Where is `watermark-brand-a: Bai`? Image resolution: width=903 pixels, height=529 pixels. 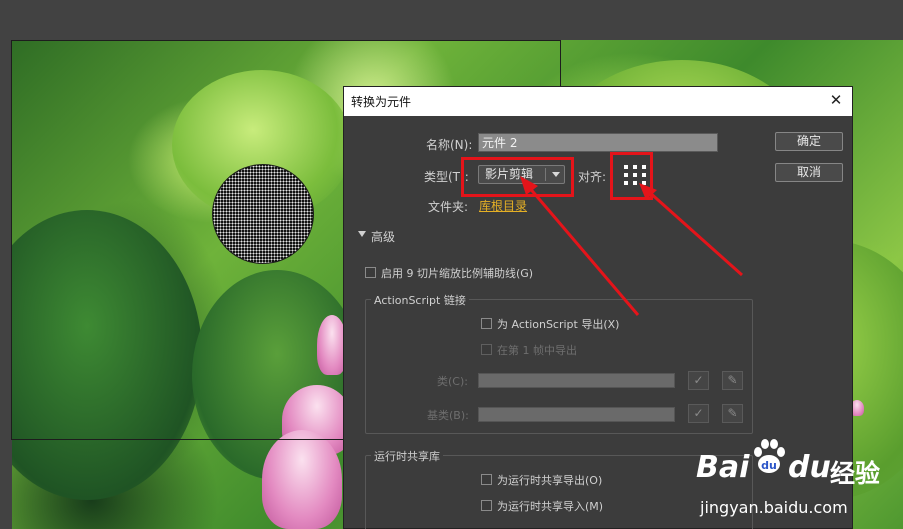 watermark-brand-a: Bai is located at coordinates (723, 467).